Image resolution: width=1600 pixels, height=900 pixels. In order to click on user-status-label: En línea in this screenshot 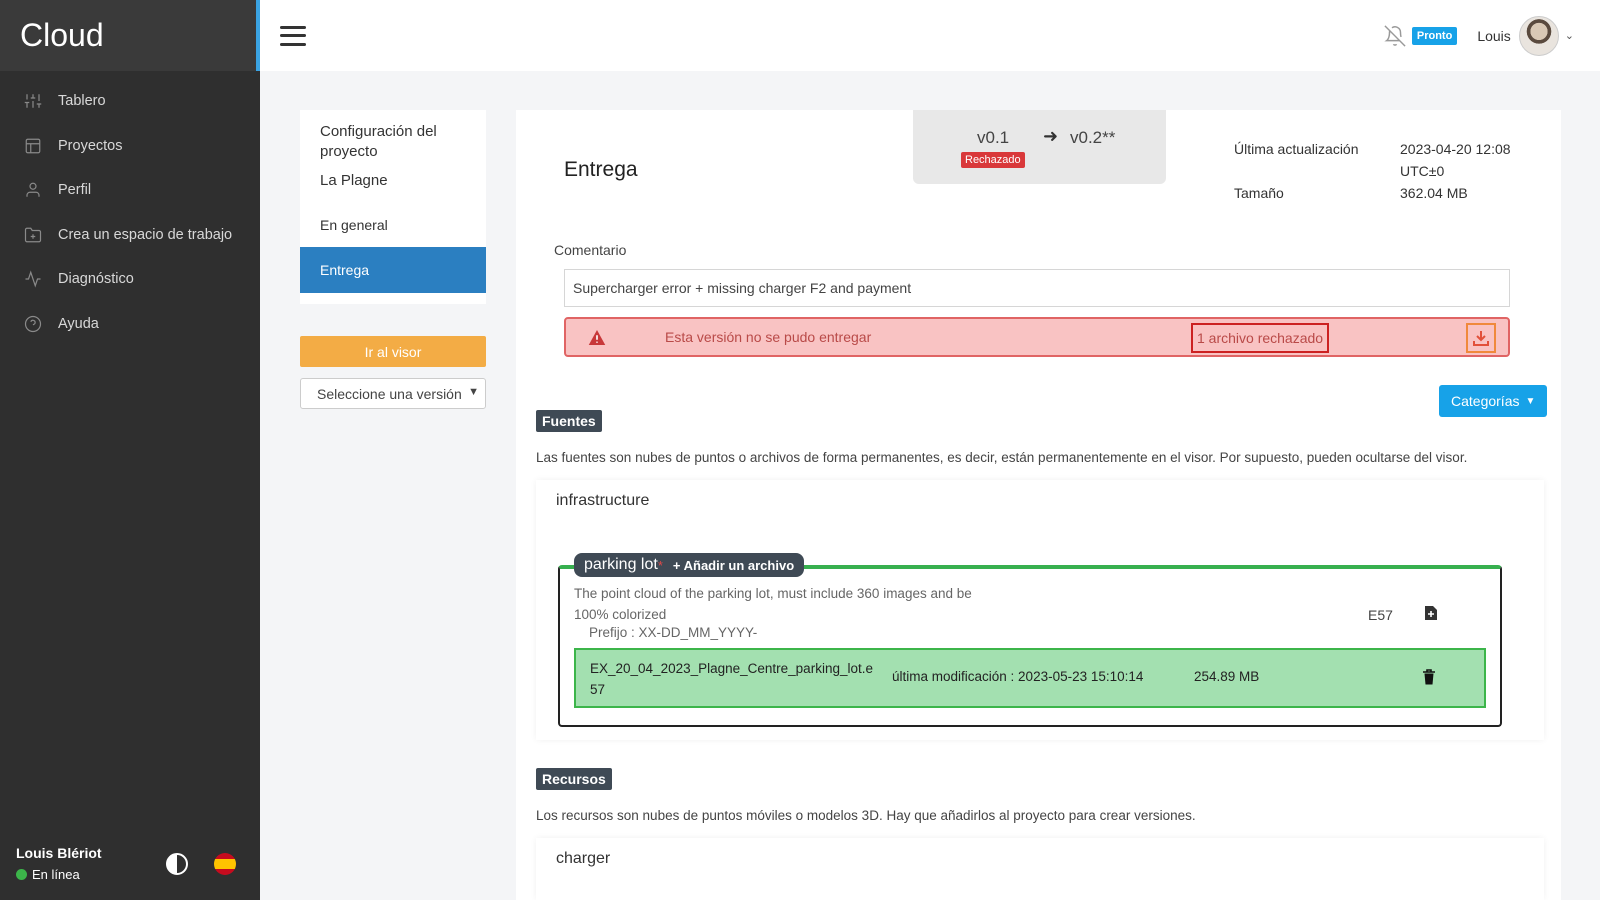, I will do `click(56, 874)`.